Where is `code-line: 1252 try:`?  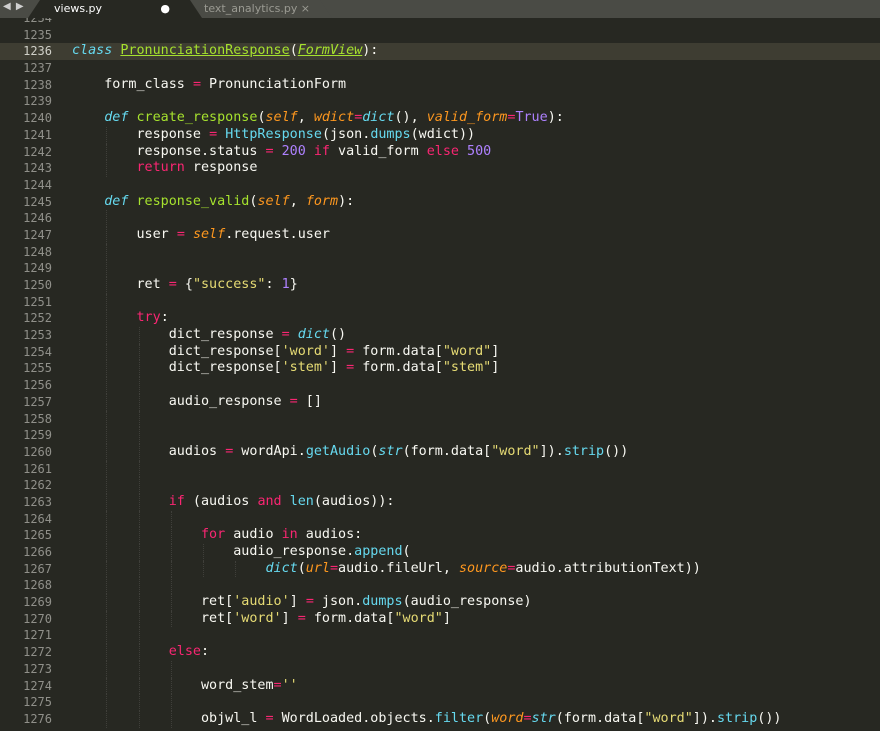 code-line: 1252 try: is located at coordinates (440, 319).